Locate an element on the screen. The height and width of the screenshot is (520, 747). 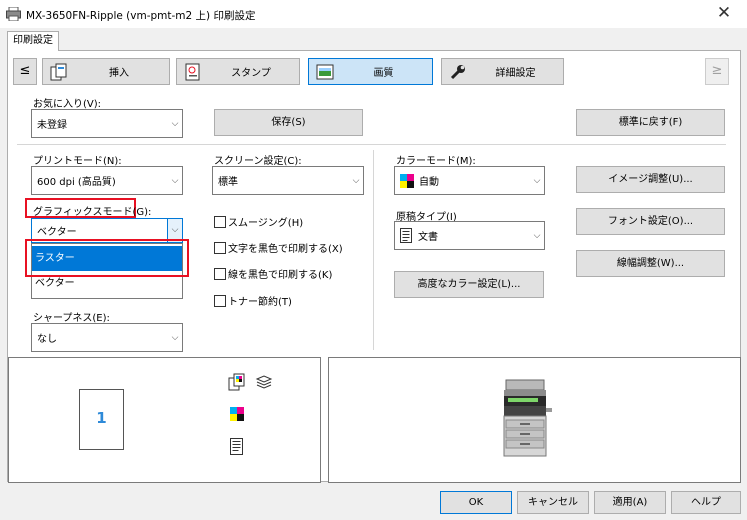
close-button: ✕ is located at coordinates (724, 14).